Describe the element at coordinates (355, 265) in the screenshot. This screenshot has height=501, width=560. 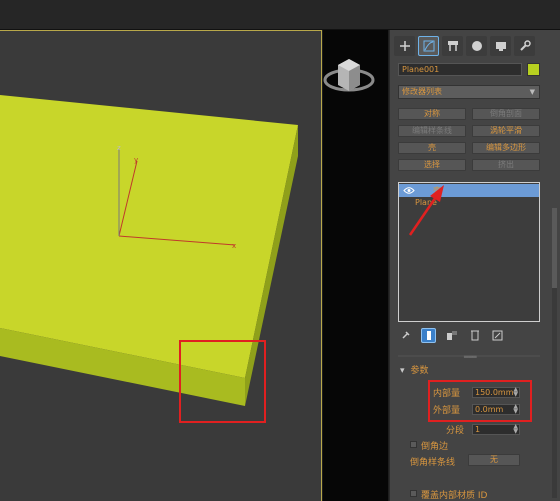
I see `viewport-side-area` at that location.